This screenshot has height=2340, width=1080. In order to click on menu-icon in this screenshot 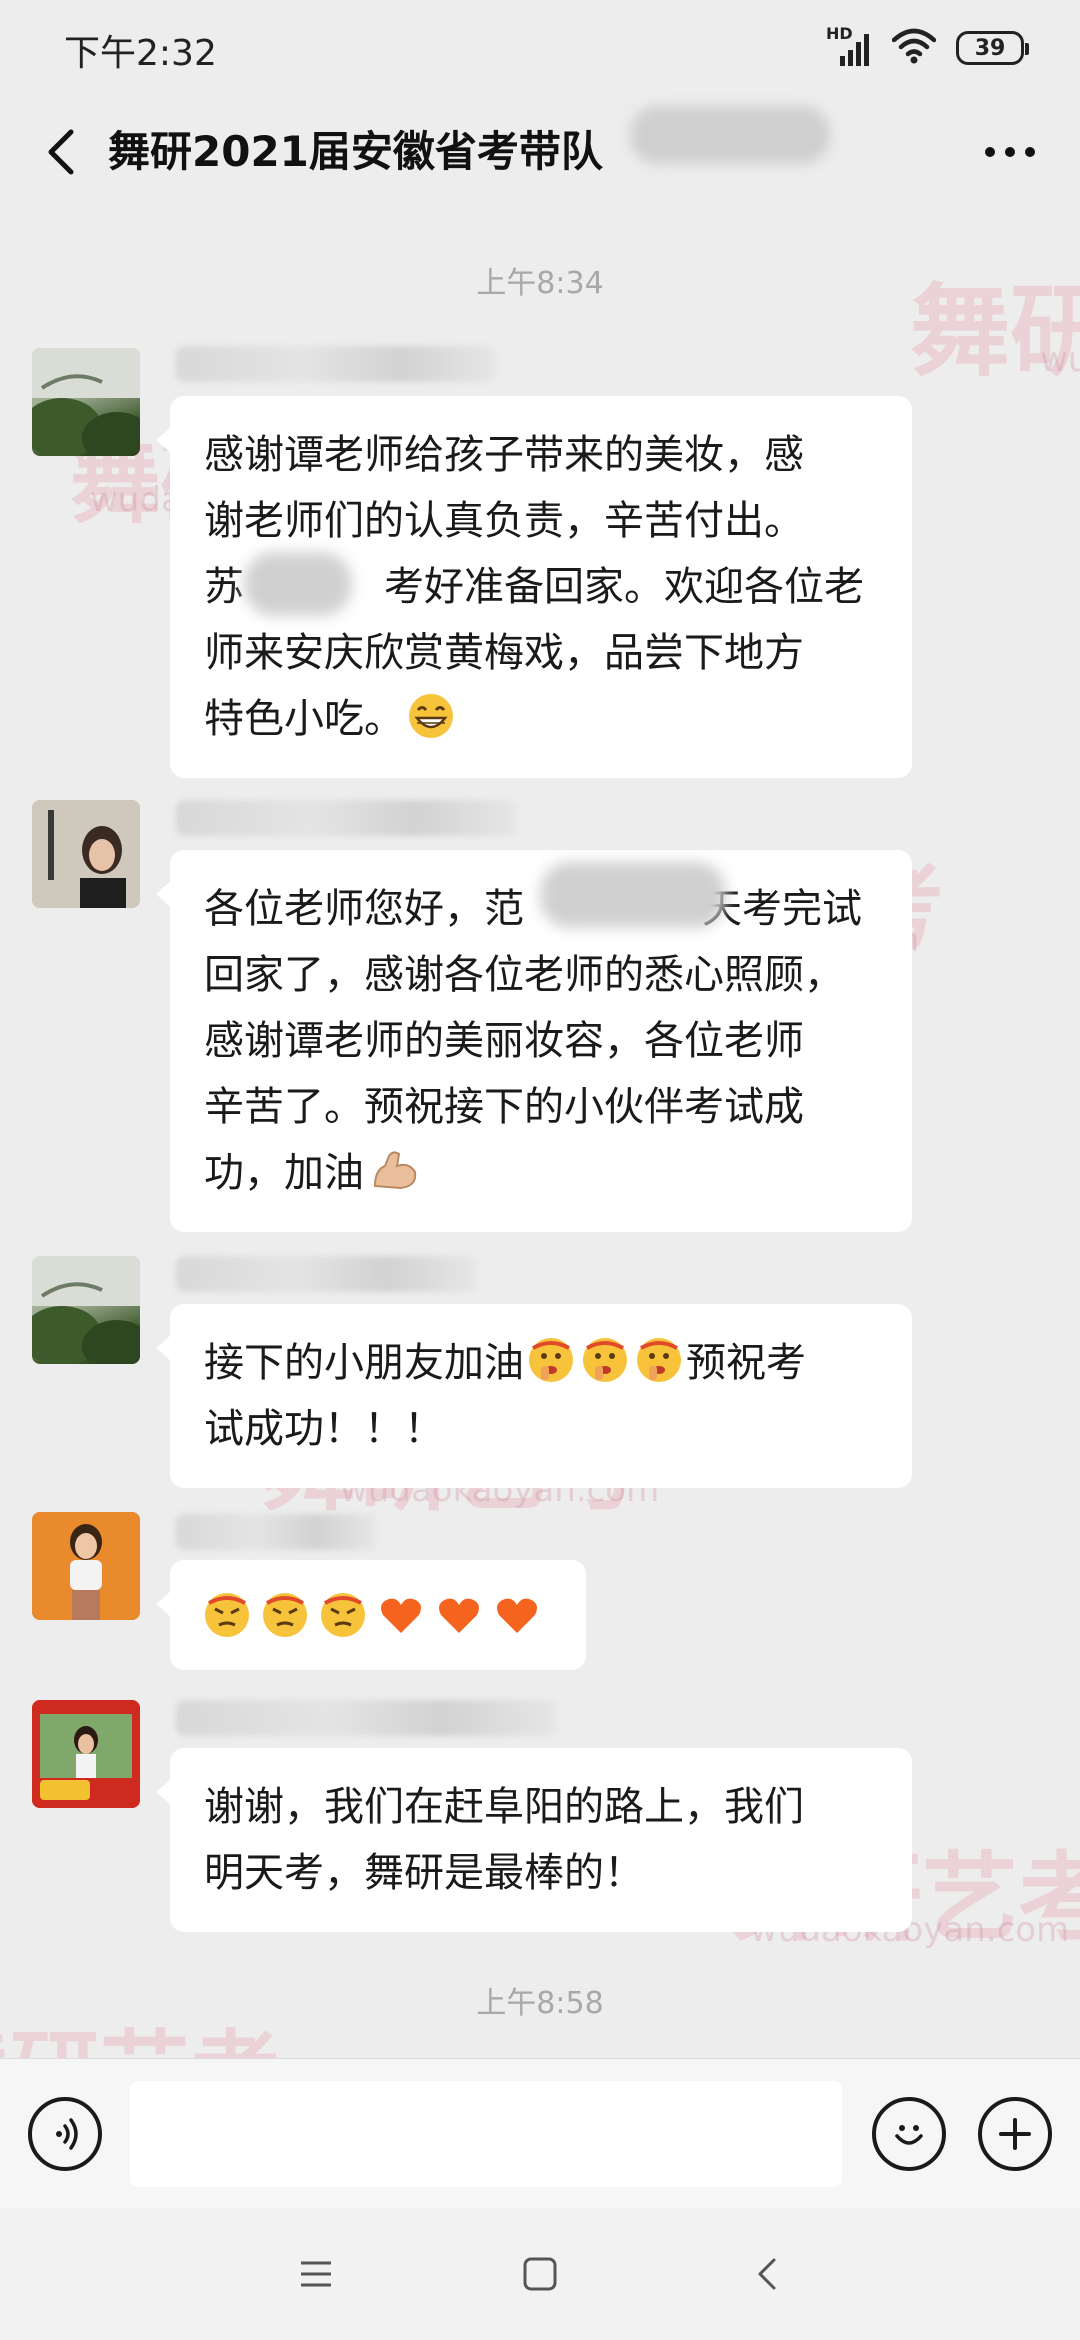, I will do `click(316, 2274)`.